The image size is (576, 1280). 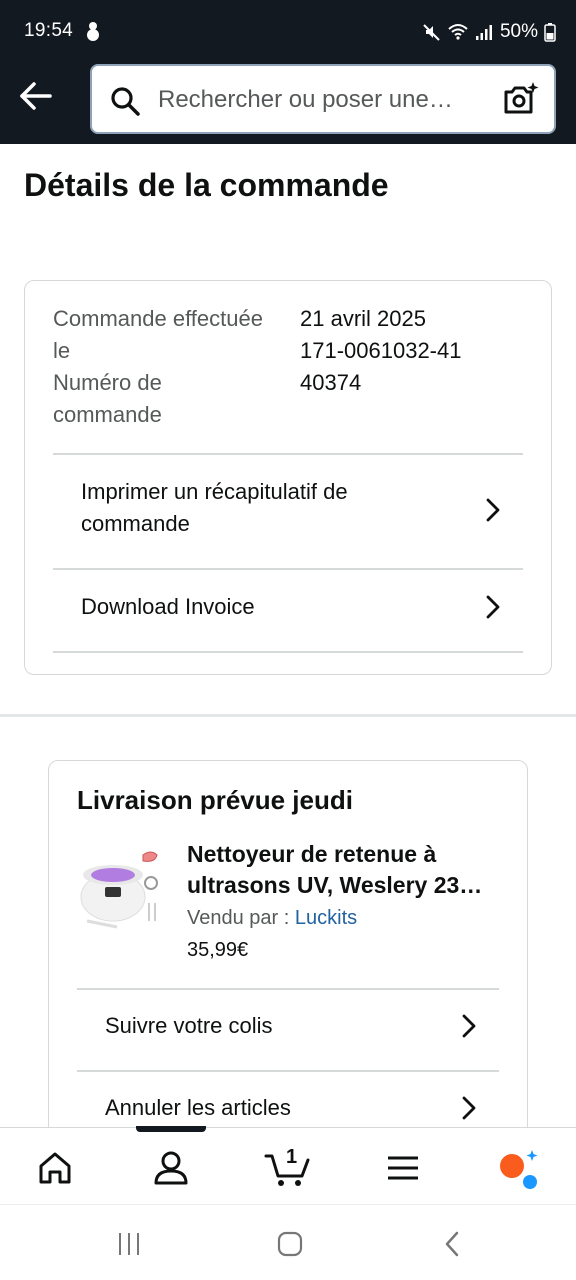 What do you see at coordinates (49, 30) in the screenshot?
I see `status-time: 19:54` at bounding box center [49, 30].